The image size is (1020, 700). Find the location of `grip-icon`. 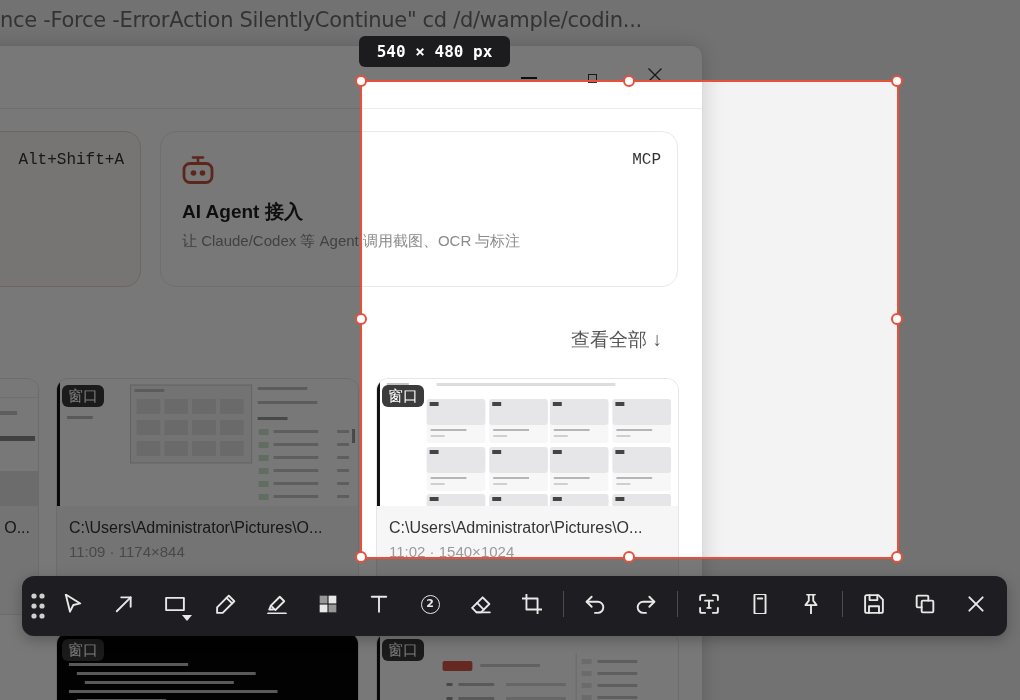

grip-icon is located at coordinates (38, 606).